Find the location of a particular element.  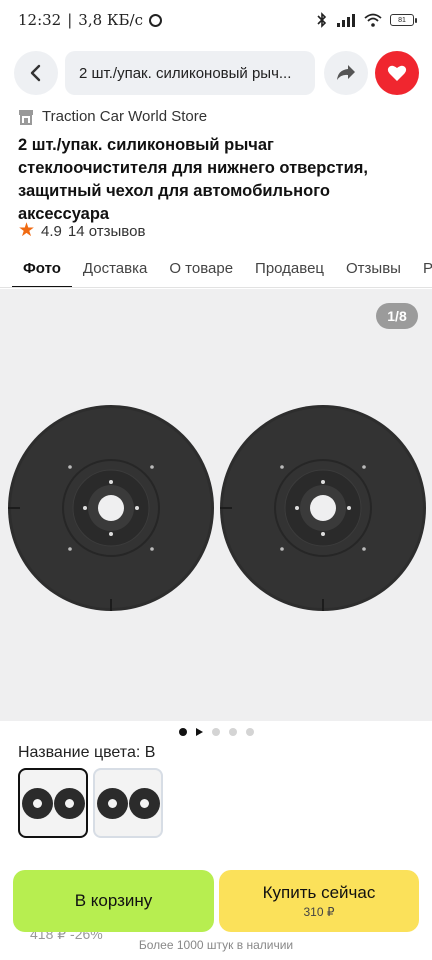

share-arrow-icon is located at coordinates (346, 72).